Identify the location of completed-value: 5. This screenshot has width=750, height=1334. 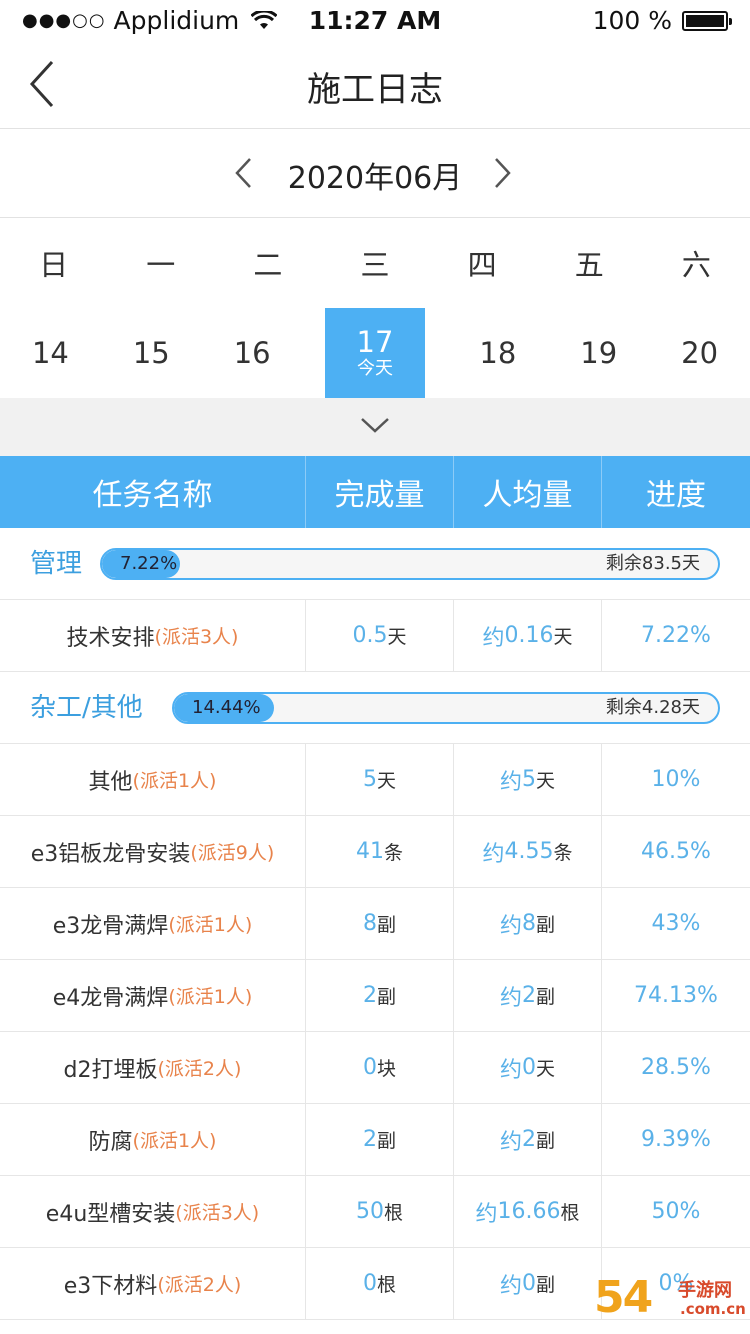
(369, 779).